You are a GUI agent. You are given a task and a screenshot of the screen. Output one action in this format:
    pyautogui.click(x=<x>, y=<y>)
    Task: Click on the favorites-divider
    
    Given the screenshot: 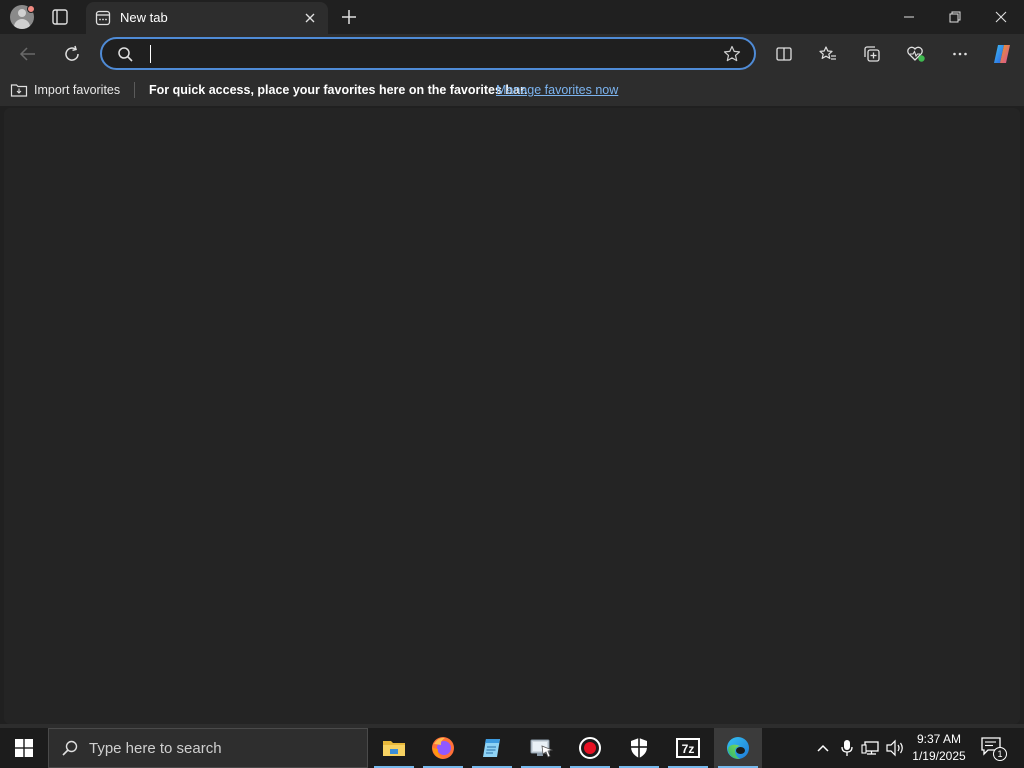 What is the action you would take?
    pyautogui.click(x=134, y=90)
    